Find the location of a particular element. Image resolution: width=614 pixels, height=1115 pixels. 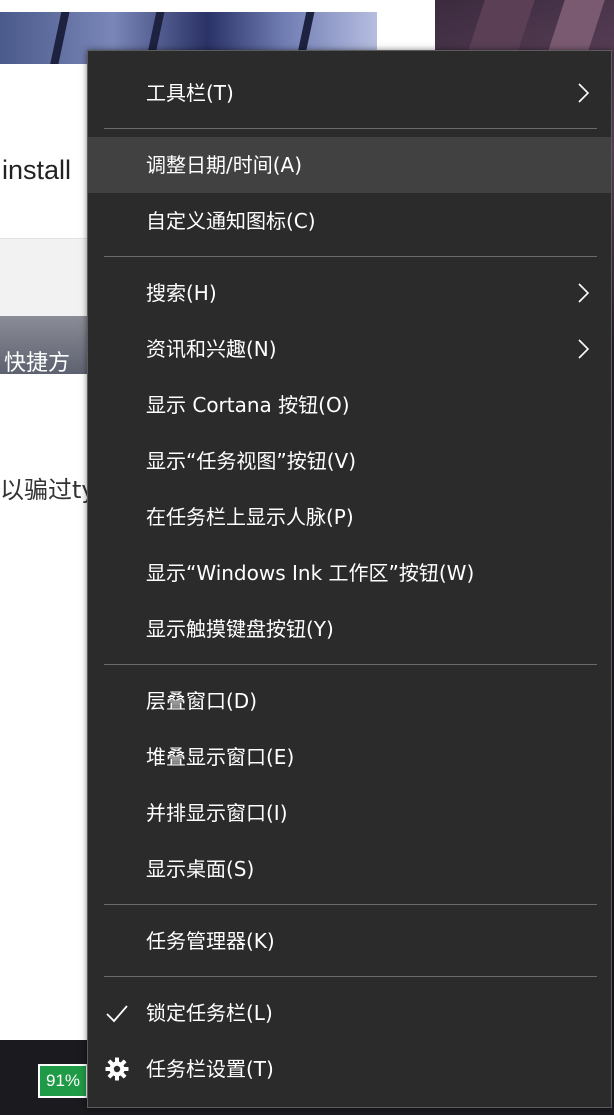

menu-item-label: 在任务栏上显示人脉(P) is located at coordinates (250, 517).